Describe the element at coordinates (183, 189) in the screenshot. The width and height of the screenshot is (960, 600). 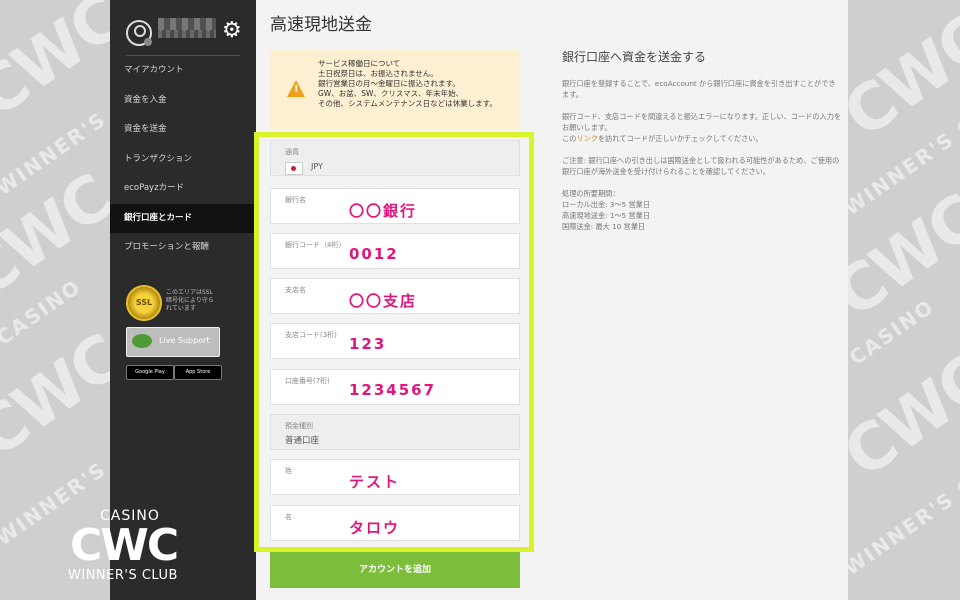
I see `sidebar-item-ecopayz-card: ecoPayzカード` at that location.